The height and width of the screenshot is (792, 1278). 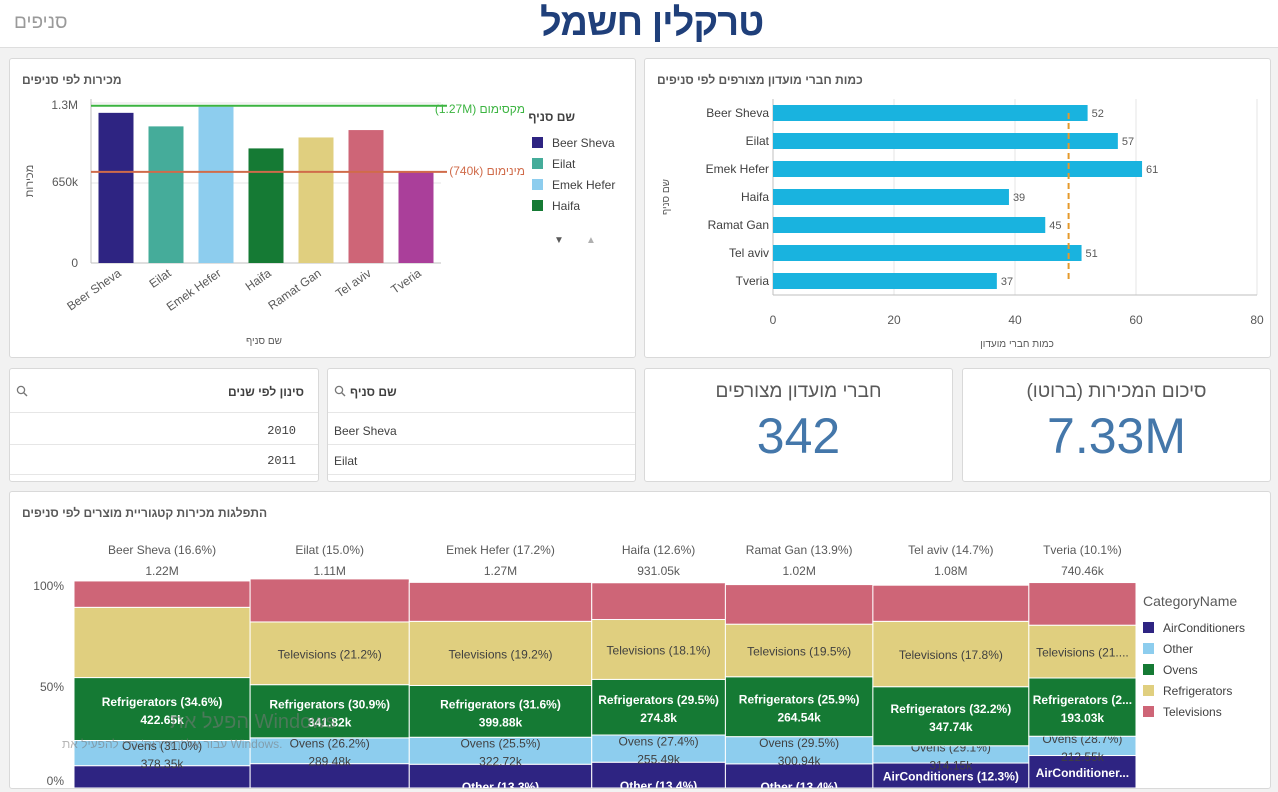 I want to click on mekko-segment-value: Other (13.3%), so click(x=500, y=784).